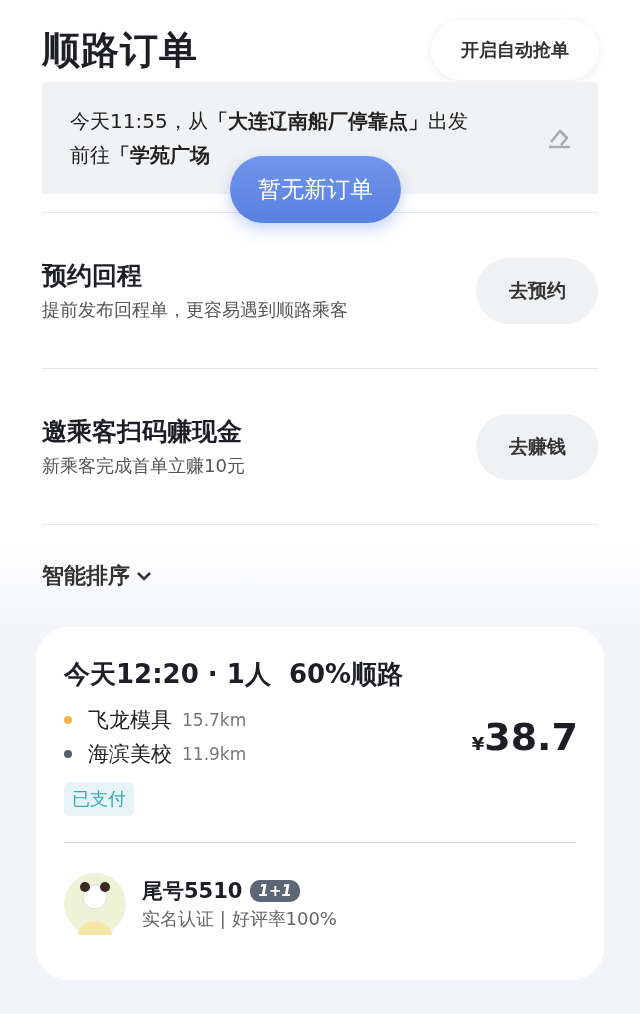 This screenshot has width=640, height=1014. I want to click on stop-name: 飞龙模具, so click(130, 720).